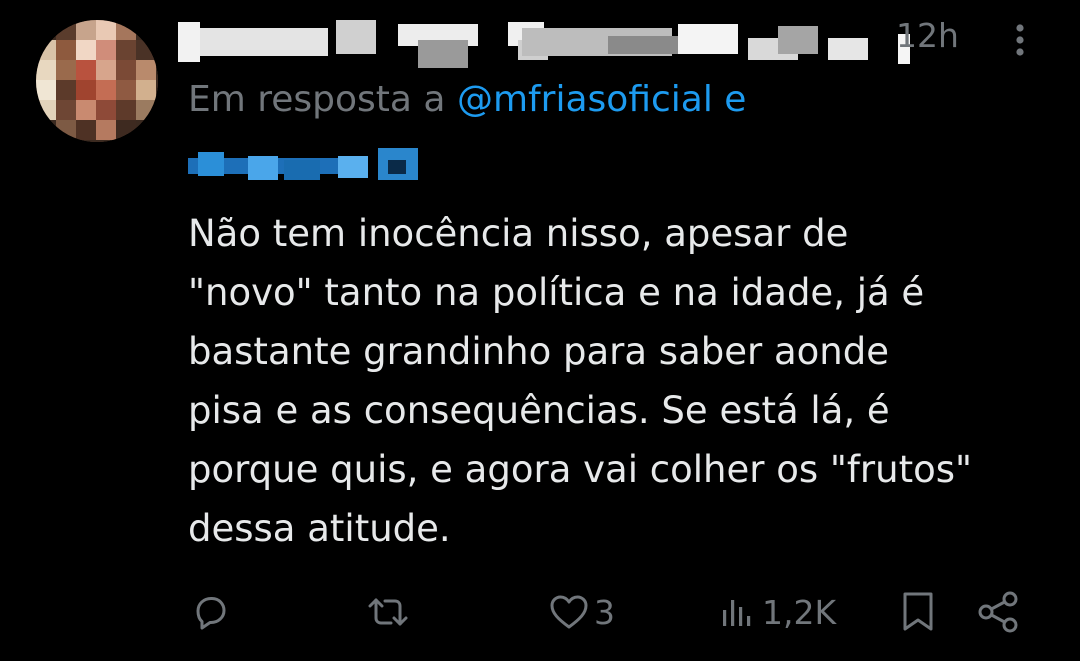 Image resolution: width=1080 pixels, height=661 pixels. Describe the element at coordinates (544, 41) in the screenshot. I see `author-name-redacted` at that location.